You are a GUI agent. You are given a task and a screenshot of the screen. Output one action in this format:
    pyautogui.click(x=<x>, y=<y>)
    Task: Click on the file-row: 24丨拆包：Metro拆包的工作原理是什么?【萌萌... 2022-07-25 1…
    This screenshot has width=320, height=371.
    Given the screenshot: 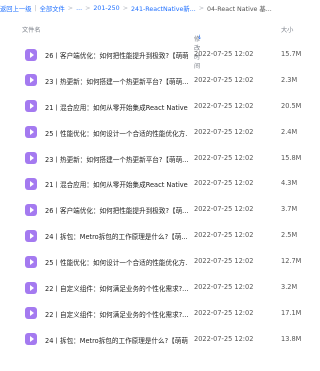 What is the action you would take?
    pyautogui.click(x=160, y=340)
    